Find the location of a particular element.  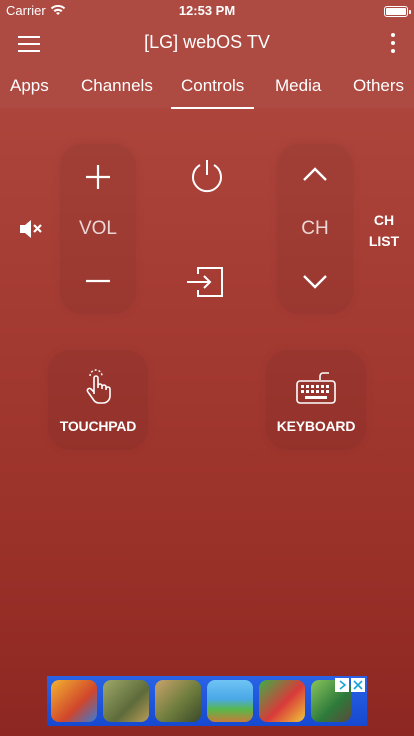

status-bar: Carrier 12:53 PM is located at coordinates (207, 11).